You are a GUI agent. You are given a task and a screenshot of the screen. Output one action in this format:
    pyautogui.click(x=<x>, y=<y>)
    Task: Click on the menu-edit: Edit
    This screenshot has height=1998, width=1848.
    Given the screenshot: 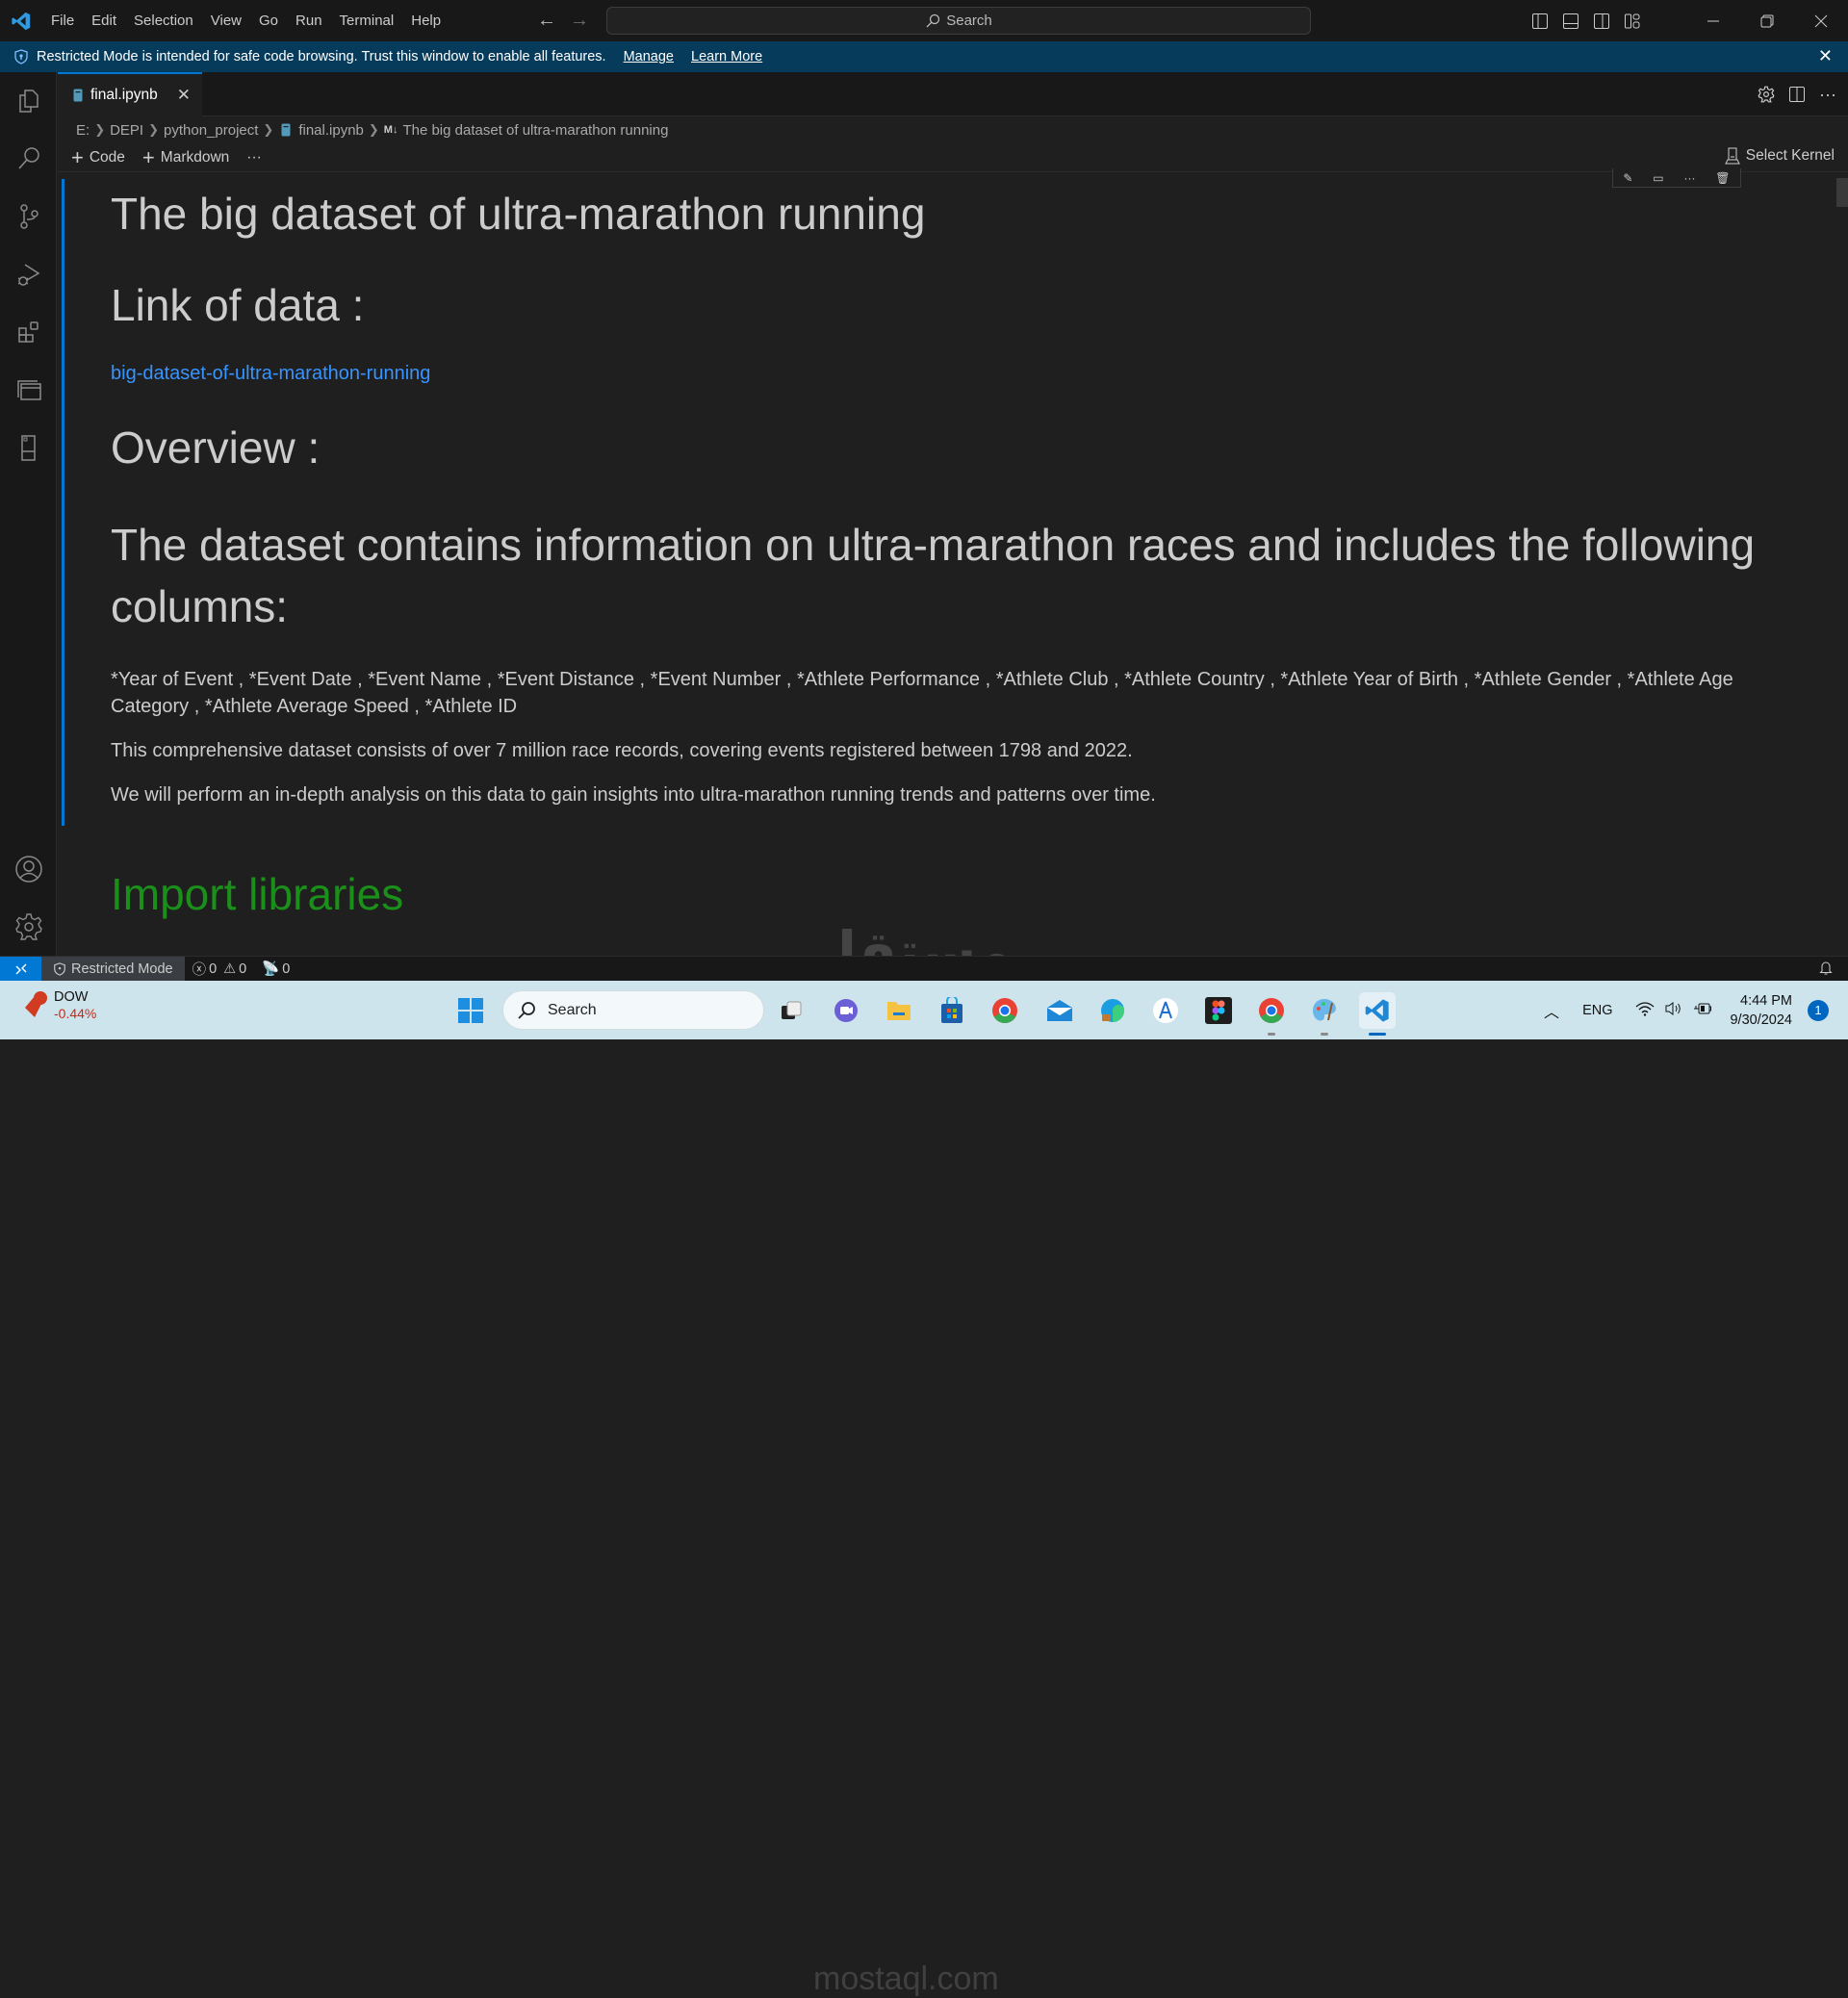 What is the action you would take?
    pyautogui.click(x=104, y=20)
    